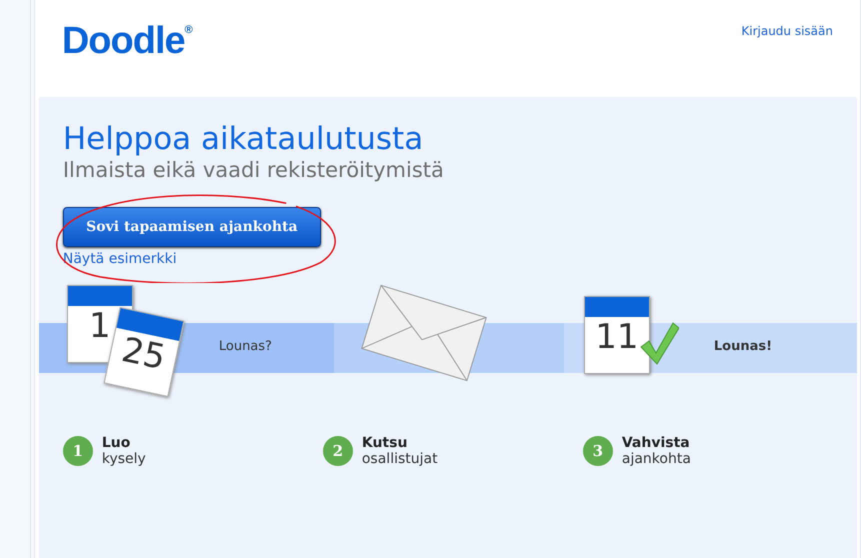 Image resolution: width=861 pixels, height=558 pixels. Describe the element at coordinates (385, 443) in the screenshot. I see `step-title: Kutsu` at that location.